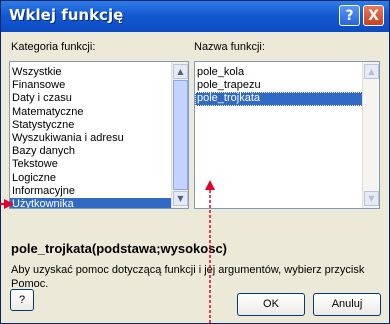 This screenshot has width=390, height=324. Describe the element at coordinates (91, 164) in the screenshot. I see `category-item: Tekstowe` at that location.